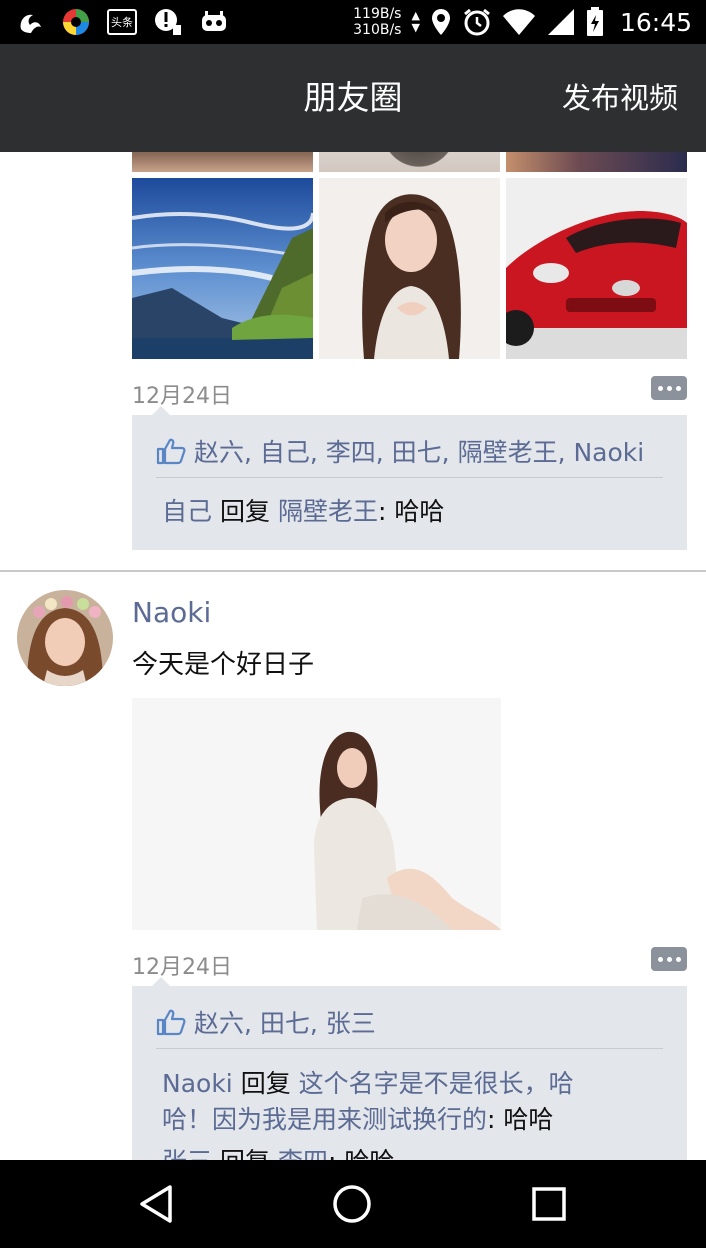 The height and width of the screenshot is (1248, 706). What do you see at coordinates (518, 22) in the screenshot?
I see `wifi-icon` at bounding box center [518, 22].